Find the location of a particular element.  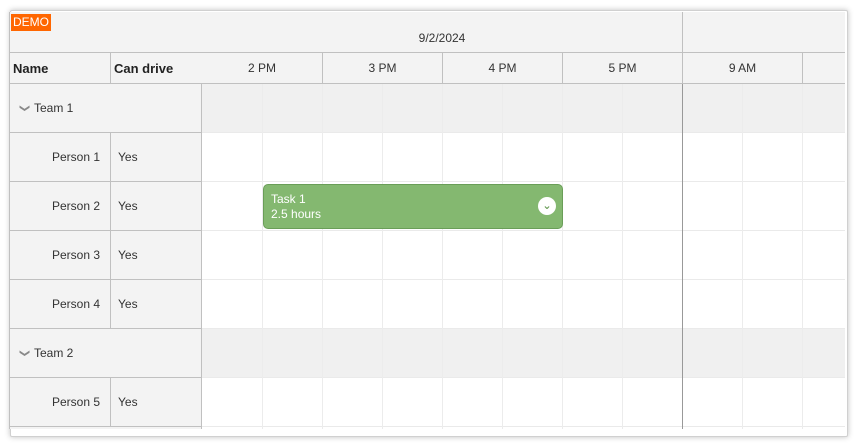

resource-name: Person 3 is located at coordinates (60, 255).